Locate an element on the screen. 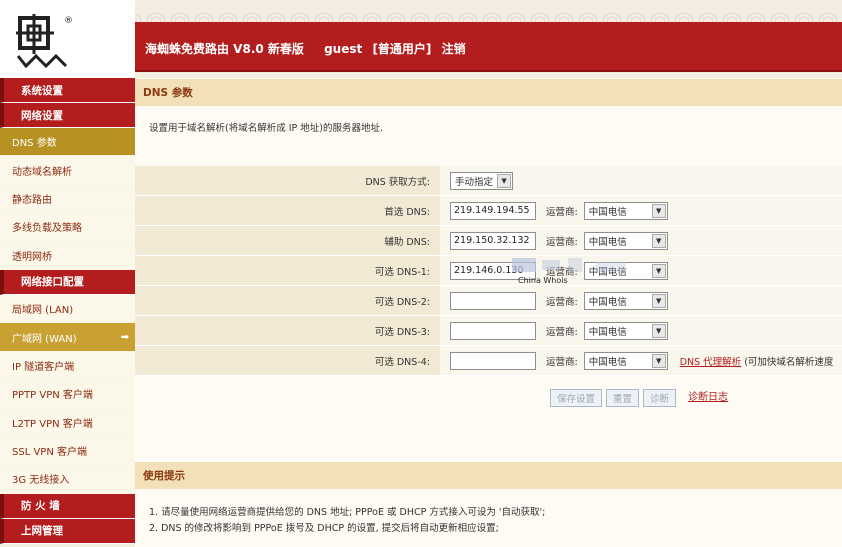  section-title-tips: 使用提示 is located at coordinates (488, 475).